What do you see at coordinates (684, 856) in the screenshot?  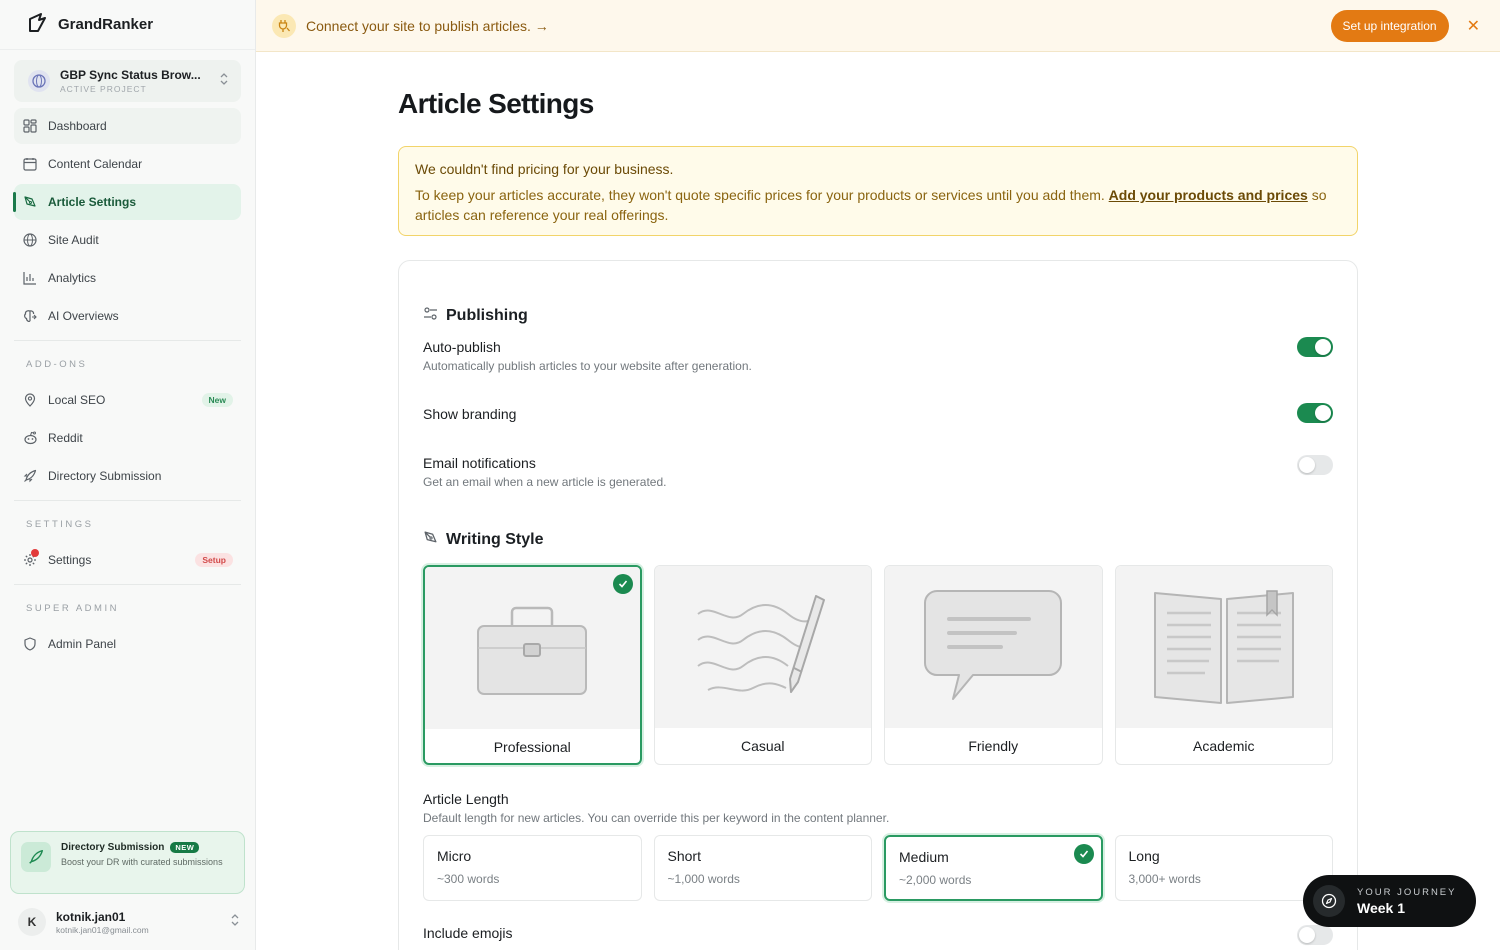 I see `length-title: Short` at bounding box center [684, 856].